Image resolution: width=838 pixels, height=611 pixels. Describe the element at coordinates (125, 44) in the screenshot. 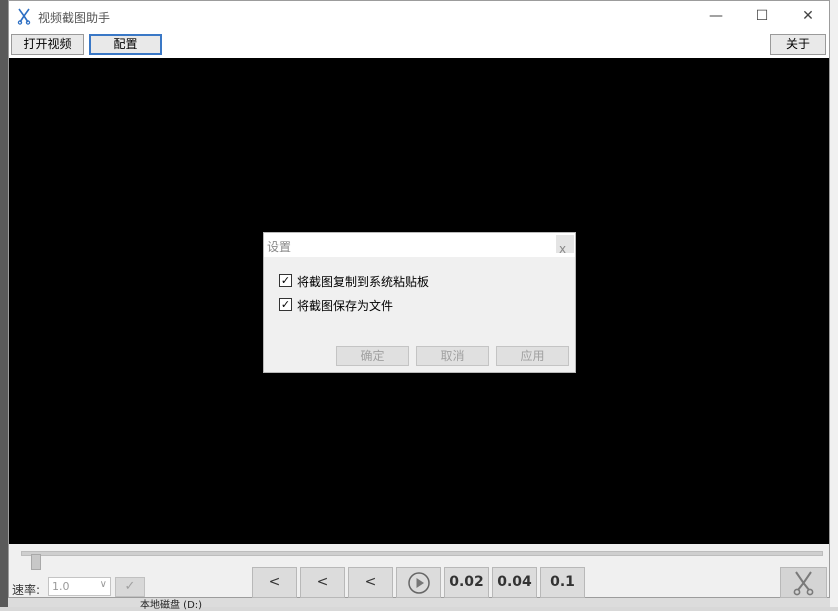

I see `config-button: 配置` at that location.